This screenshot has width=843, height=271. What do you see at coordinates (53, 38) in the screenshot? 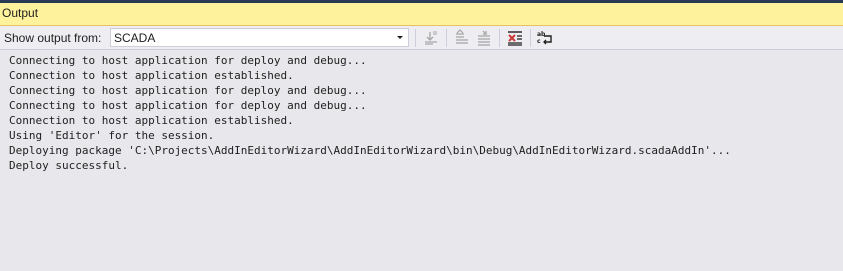
I see `show-output-label: Show output from:` at bounding box center [53, 38].